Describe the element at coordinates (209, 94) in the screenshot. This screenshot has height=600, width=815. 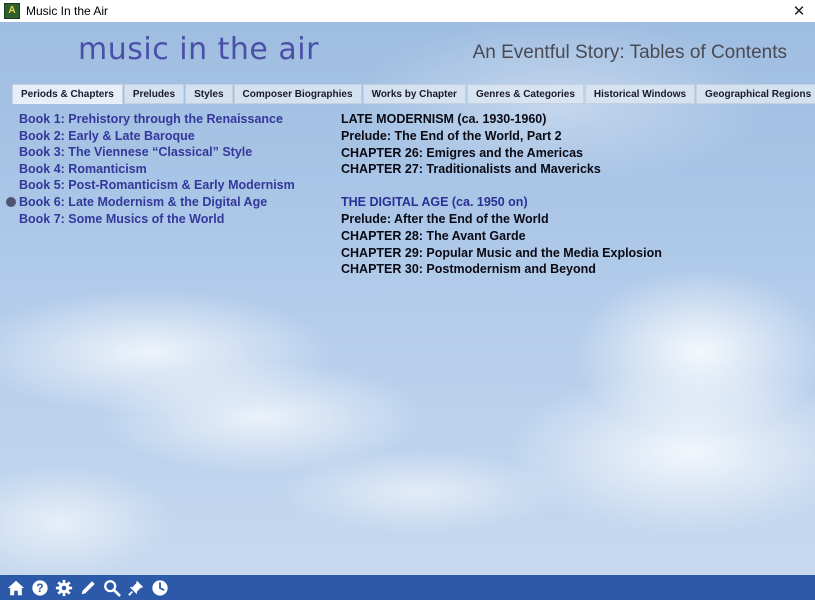
I see `tab-styles: Styles` at that location.